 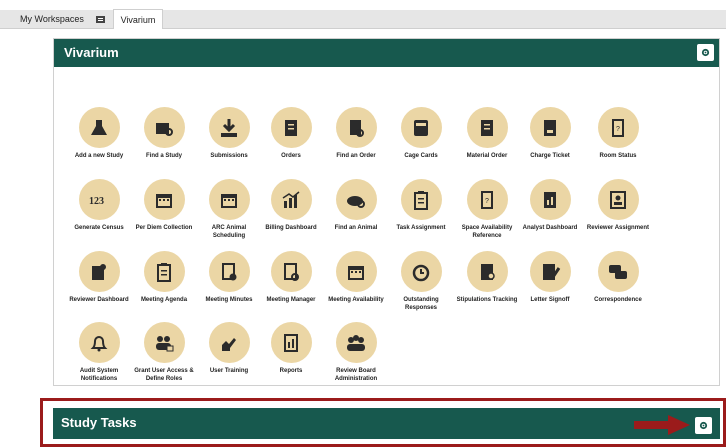 I want to click on training-icon, so click(x=229, y=344).